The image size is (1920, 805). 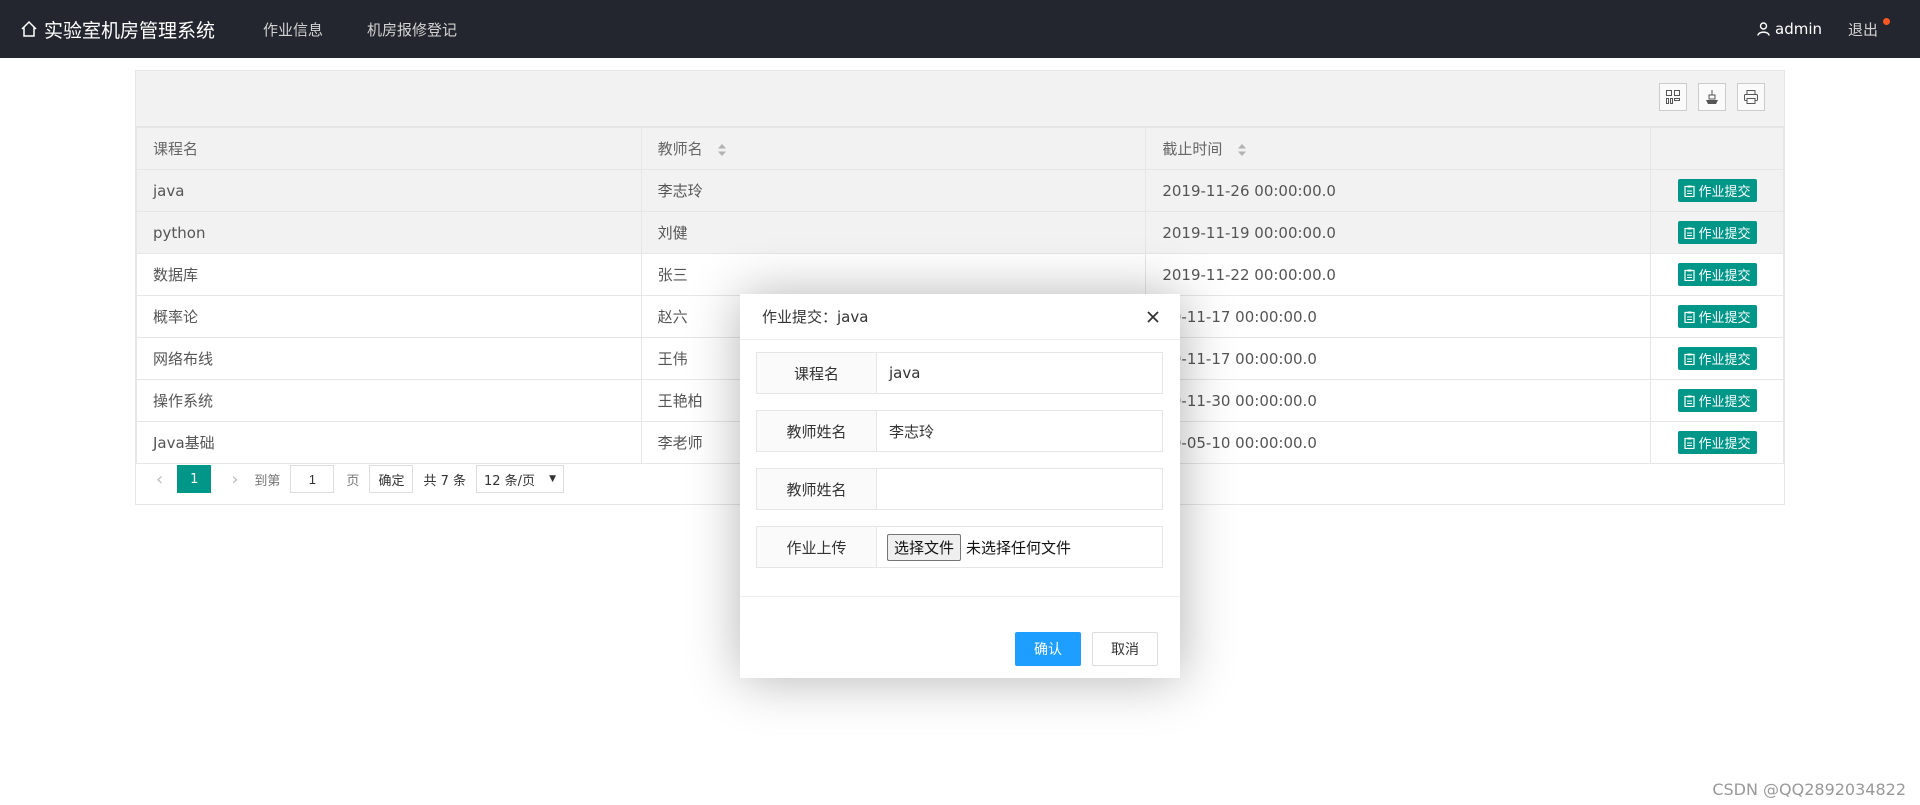 What do you see at coordinates (29, 28) in the screenshot?
I see `home-icon` at bounding box center [29, 28].